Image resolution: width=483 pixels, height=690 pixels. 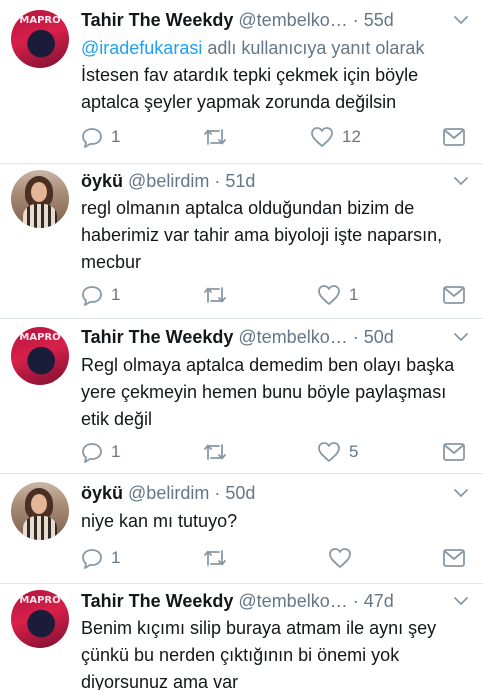 What do you see at coordinates (273, 137) in the screenshot?
I see `tweet-actions: 1 12` at bounding box center [273, 137].